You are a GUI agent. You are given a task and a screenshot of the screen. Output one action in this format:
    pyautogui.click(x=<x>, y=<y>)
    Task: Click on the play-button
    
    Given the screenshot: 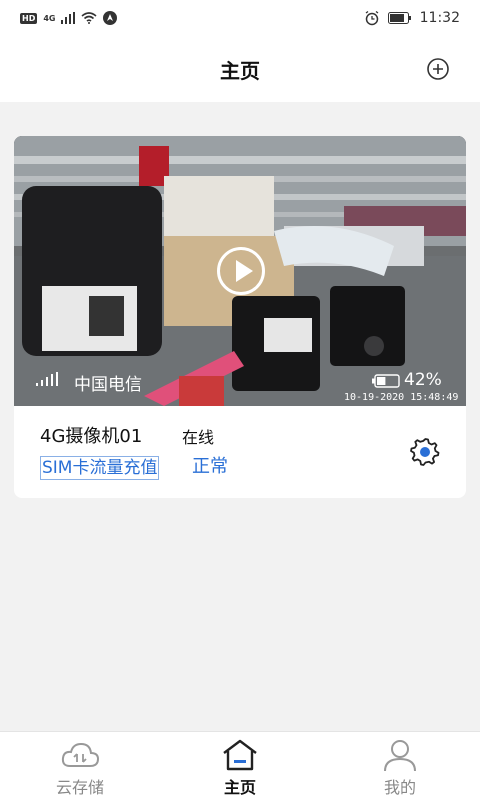 What is the action you would take?
    pyautogui.click(x=241, y=271)
    